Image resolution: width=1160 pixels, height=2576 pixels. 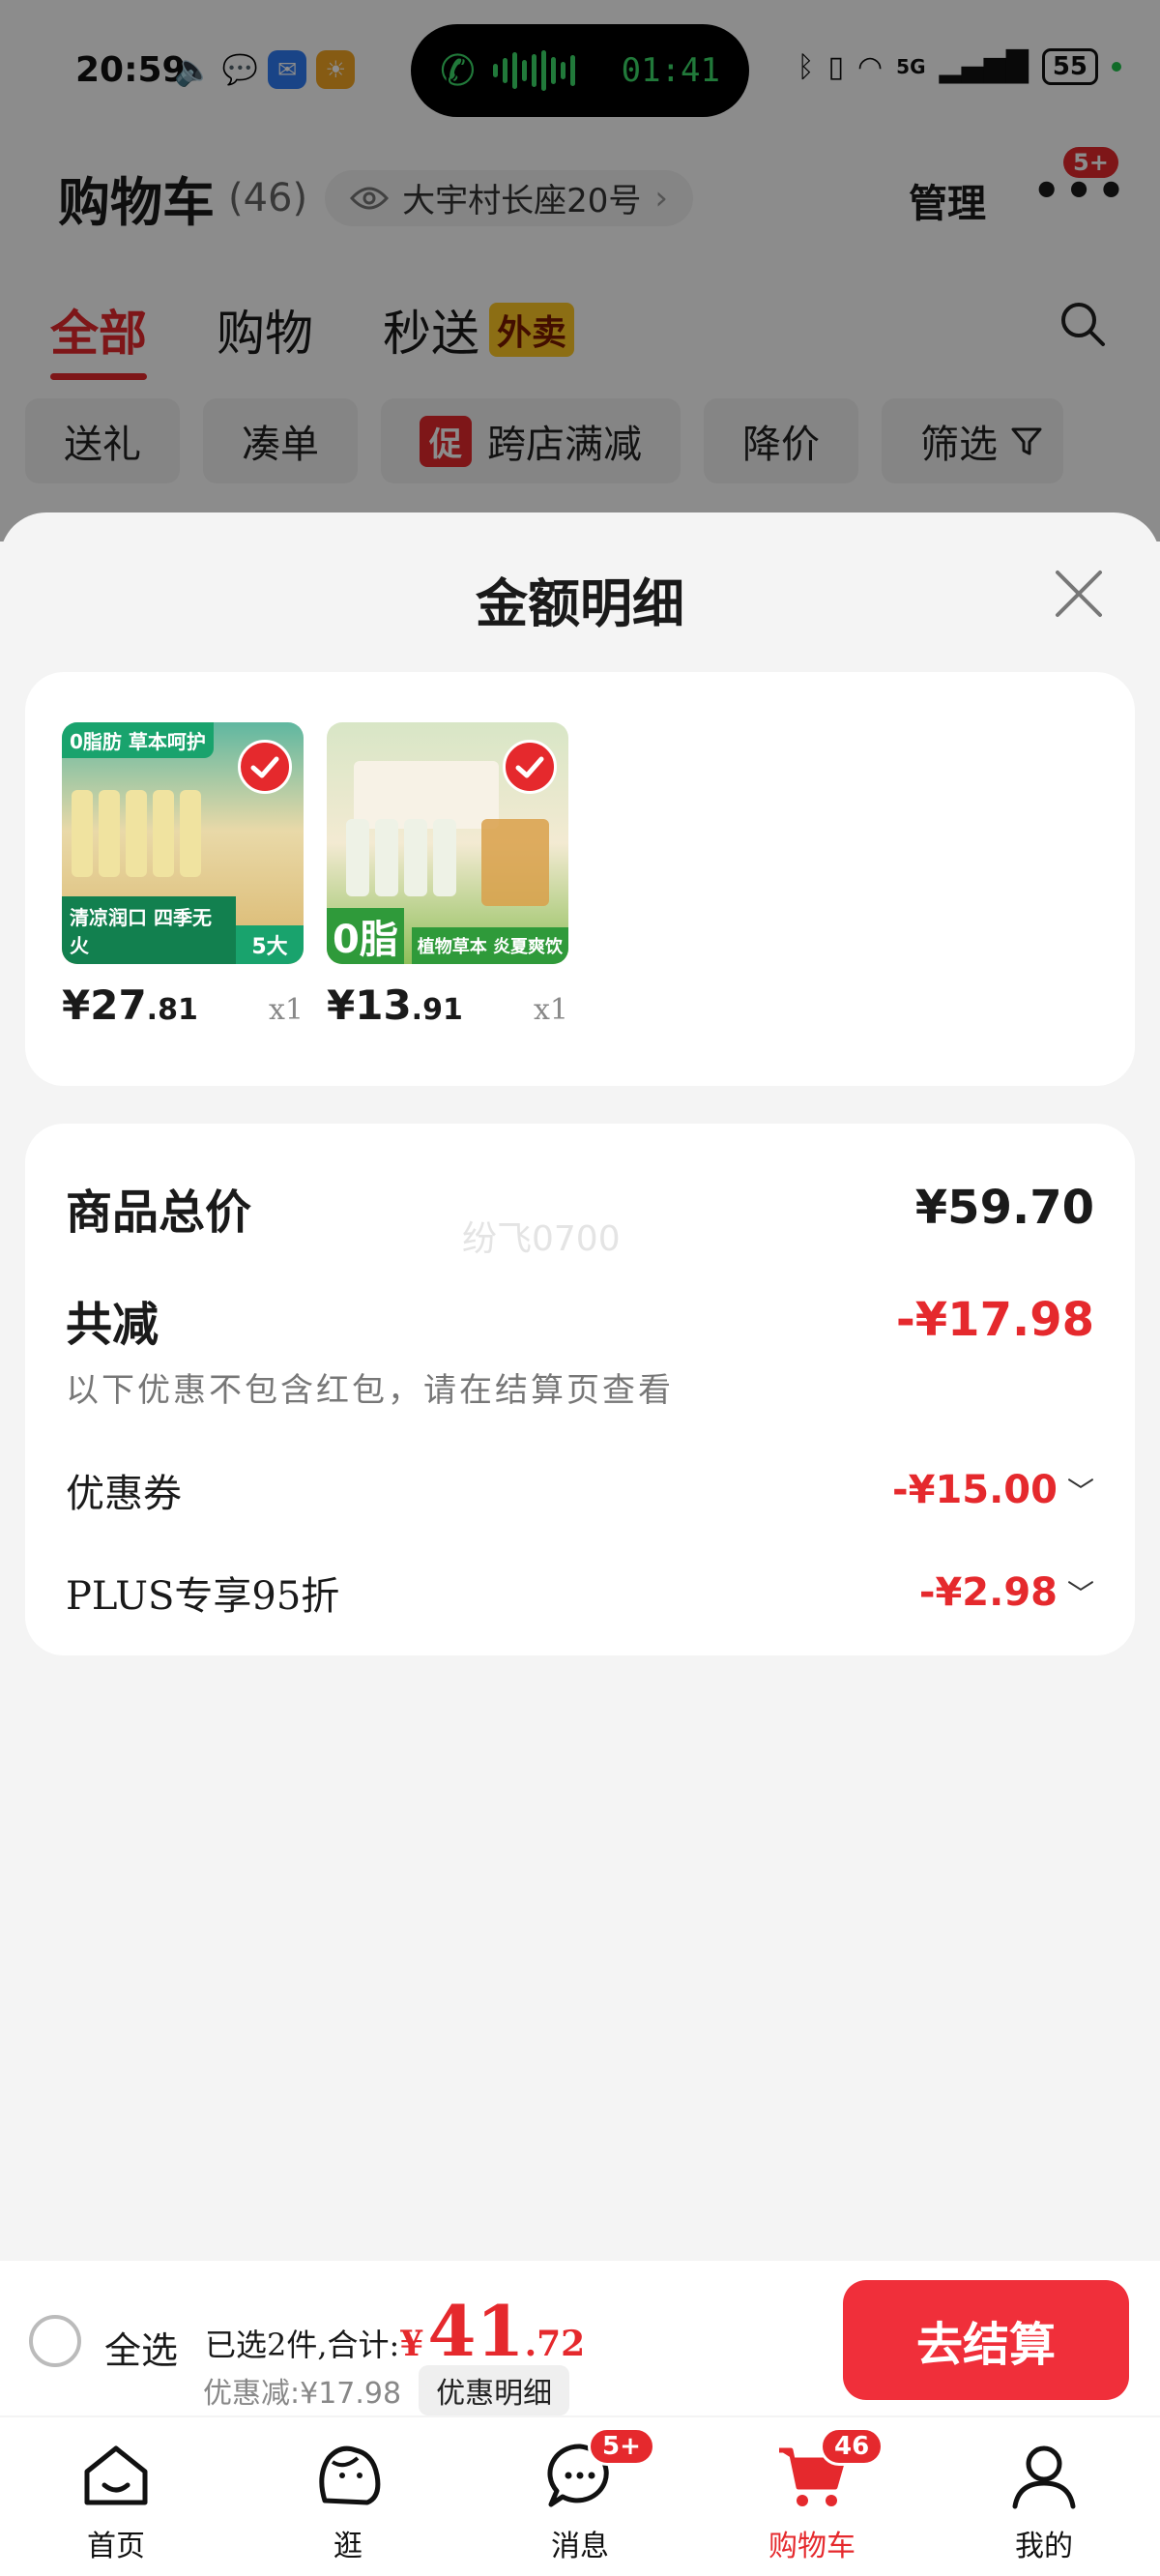 I want to click on reduction-note: 以下优惠不包含红包，请在结算页查看, so click(x=370, y=1390).